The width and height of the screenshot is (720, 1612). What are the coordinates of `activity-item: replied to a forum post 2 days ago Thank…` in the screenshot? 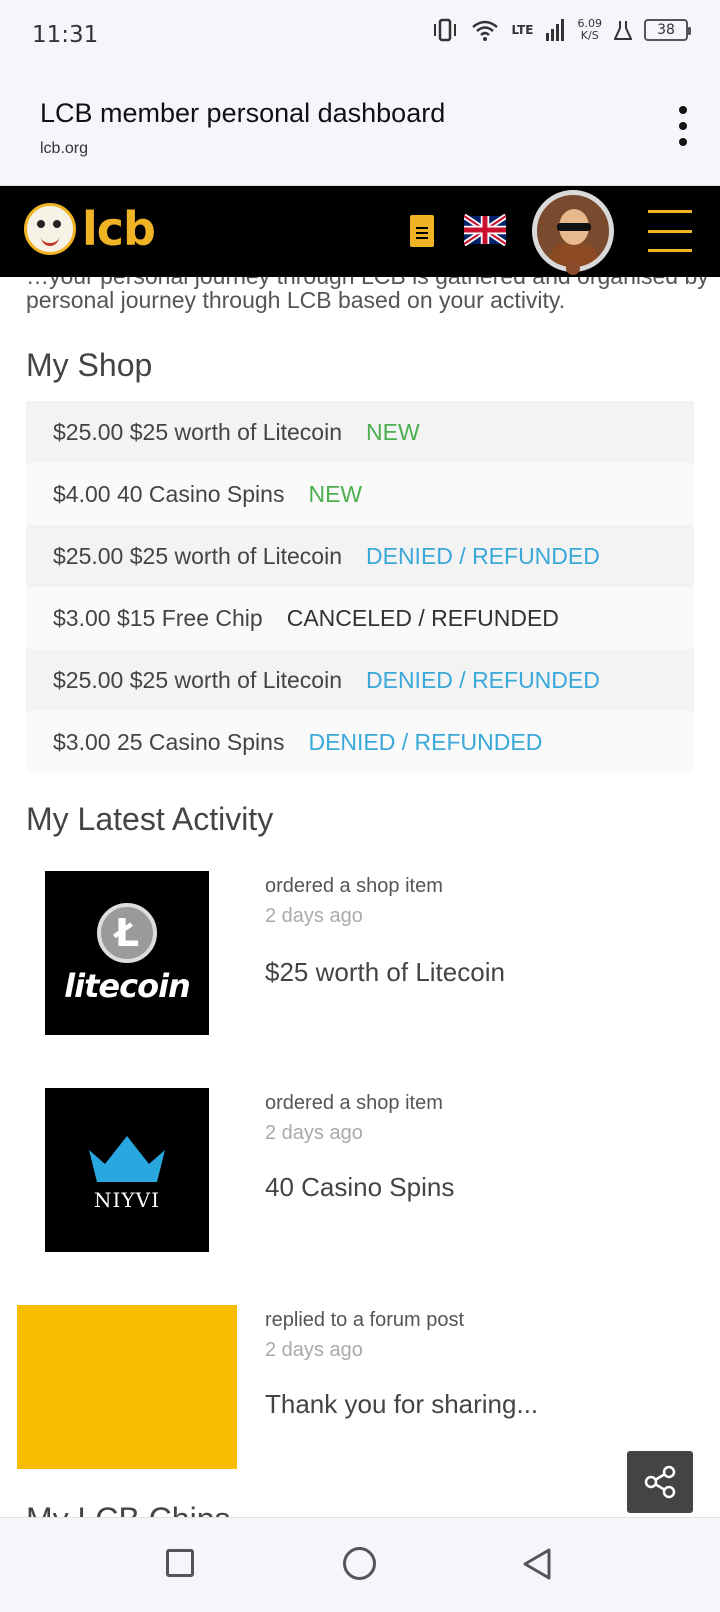 It's located at (360, 1388).